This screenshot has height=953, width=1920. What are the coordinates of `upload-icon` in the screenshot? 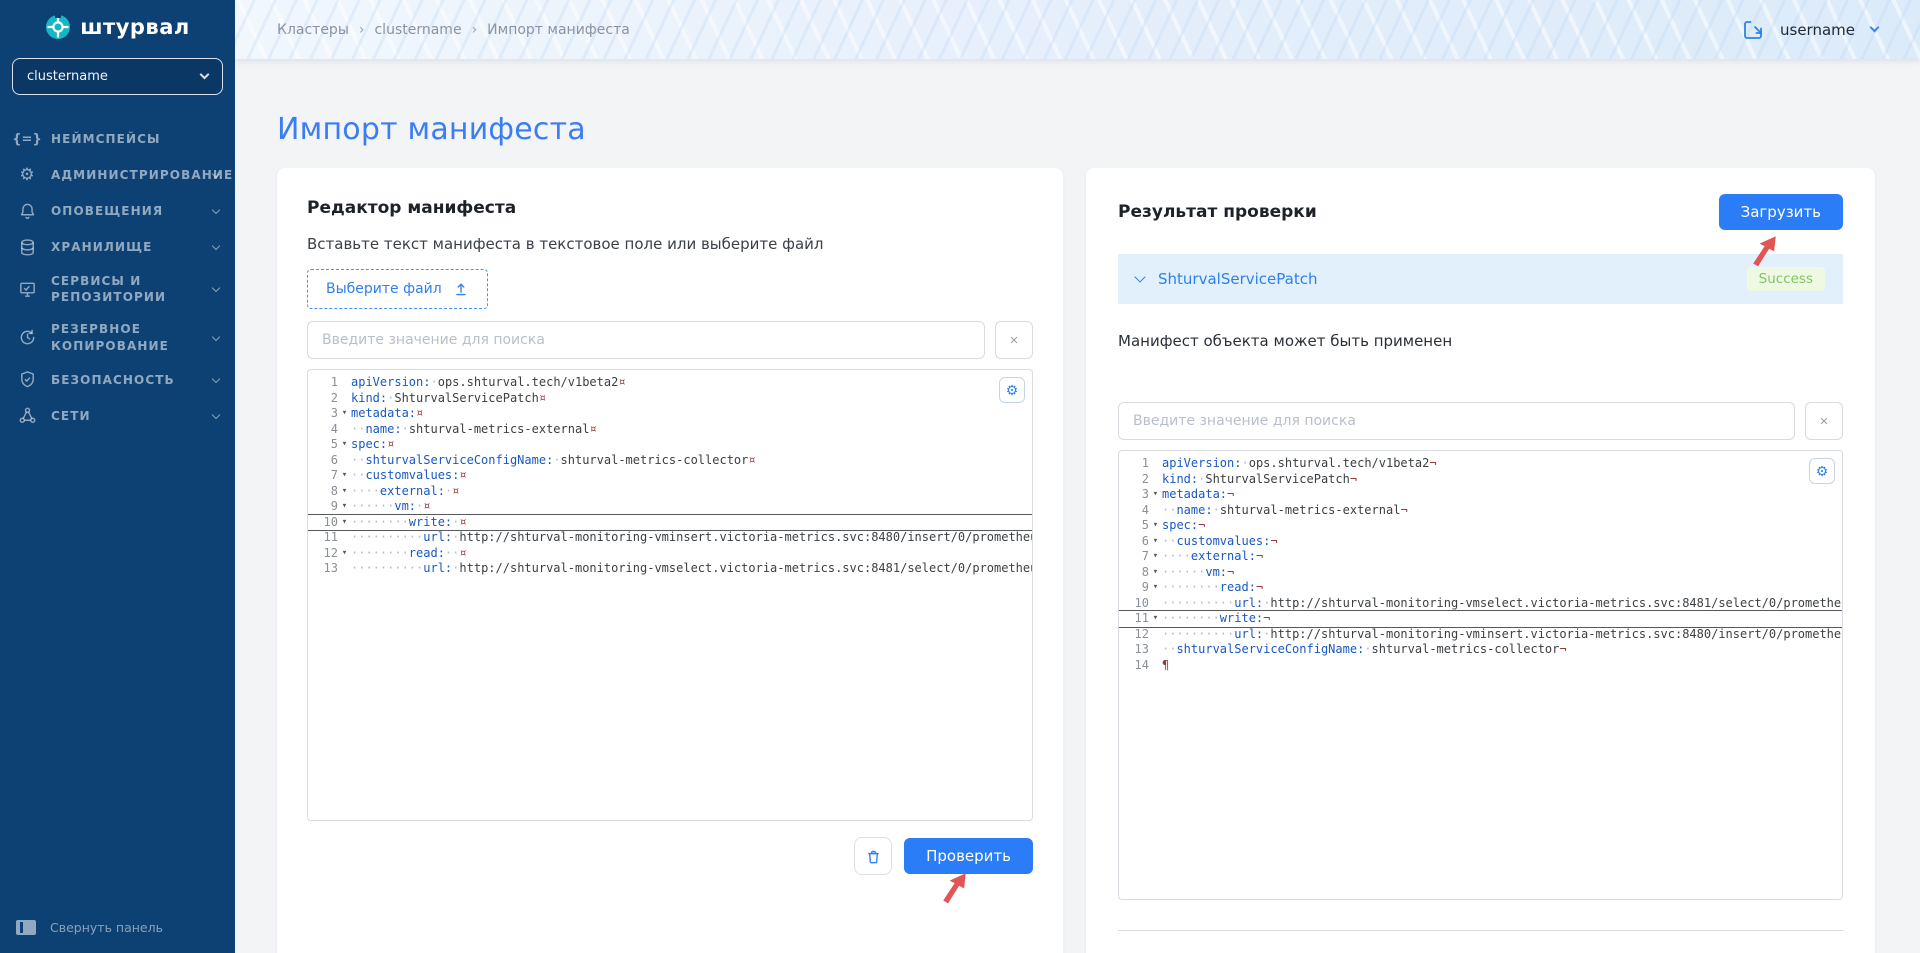 It's located at (461, 289).